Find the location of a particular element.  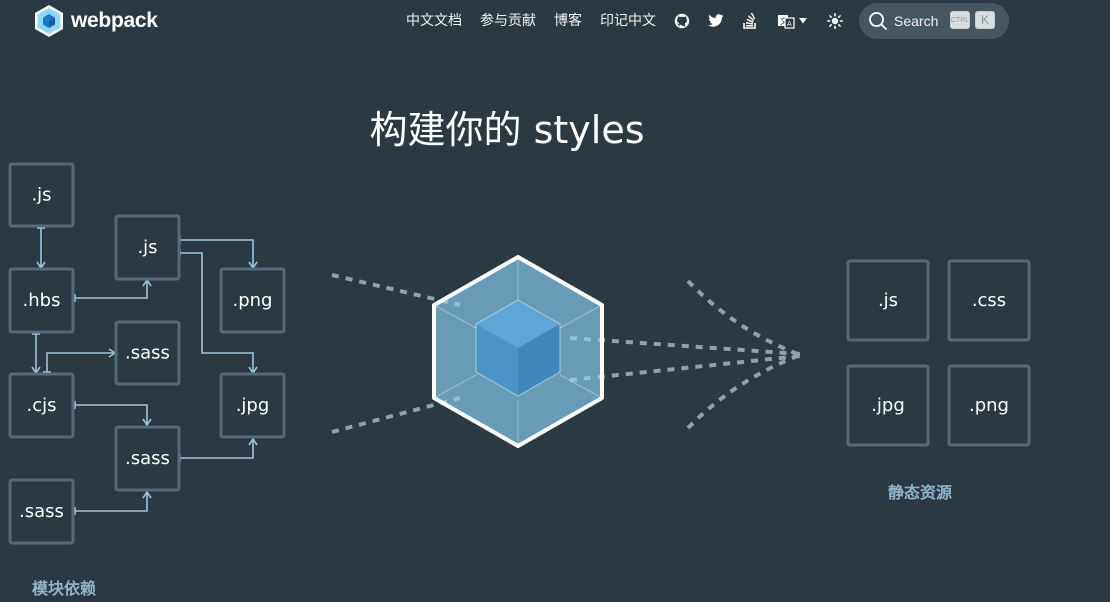

asset-node-png: .png is located at coordinates (989, 405).